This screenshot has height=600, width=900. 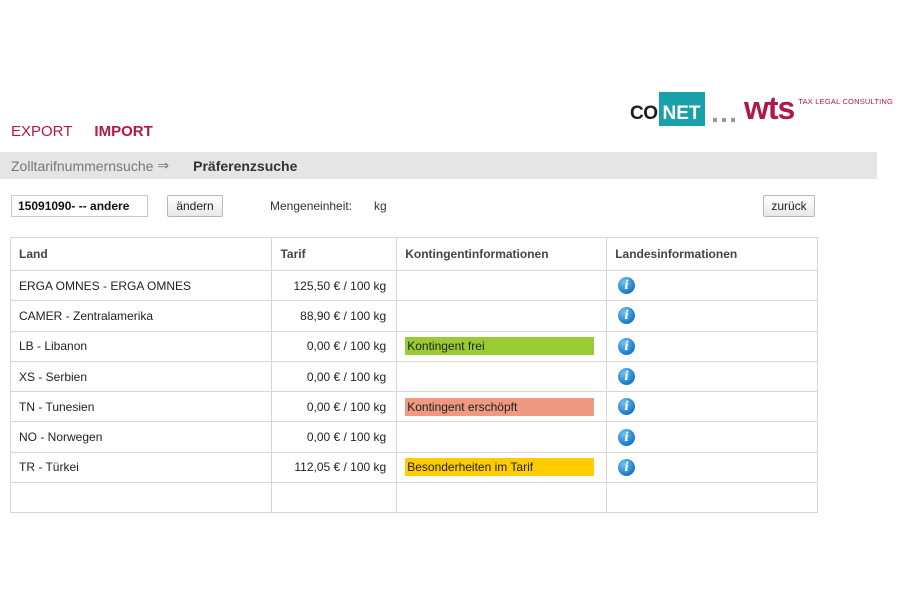 I want to click on kontingent-badge: Kontingent erschöpft, so click(x=500, y=406).